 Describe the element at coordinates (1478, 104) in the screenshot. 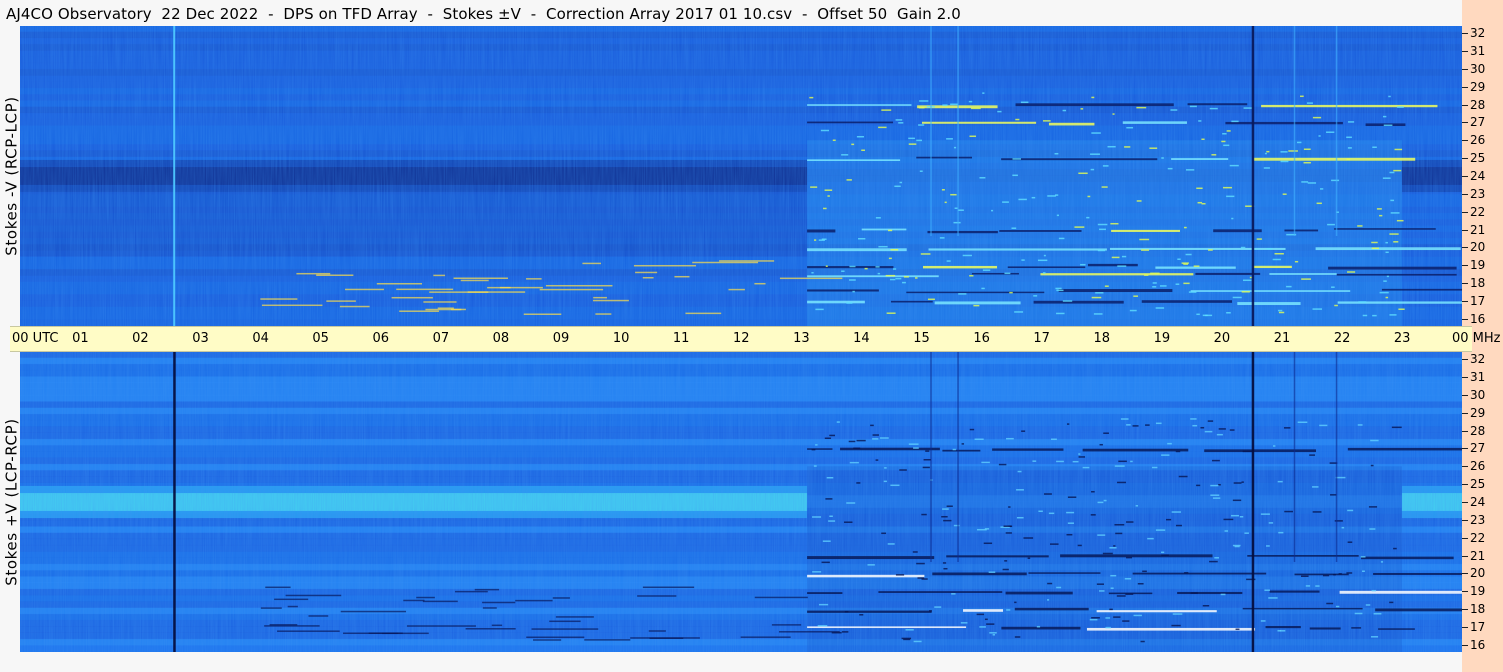

I see `frequency-tick-label: 28` at that location.